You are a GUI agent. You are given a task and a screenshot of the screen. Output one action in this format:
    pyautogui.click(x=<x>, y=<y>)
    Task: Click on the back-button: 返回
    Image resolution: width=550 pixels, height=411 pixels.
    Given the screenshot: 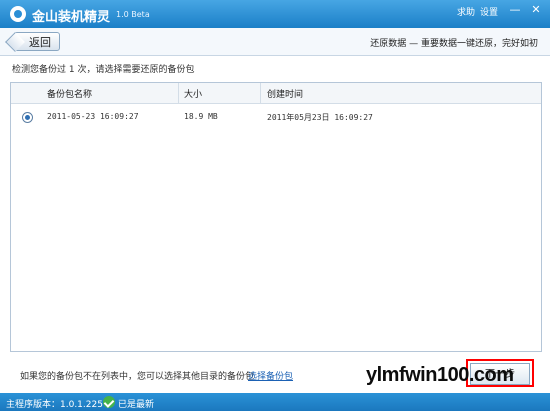 What is the action you would take?
    pyautogui.click(x=37, y=41)
    